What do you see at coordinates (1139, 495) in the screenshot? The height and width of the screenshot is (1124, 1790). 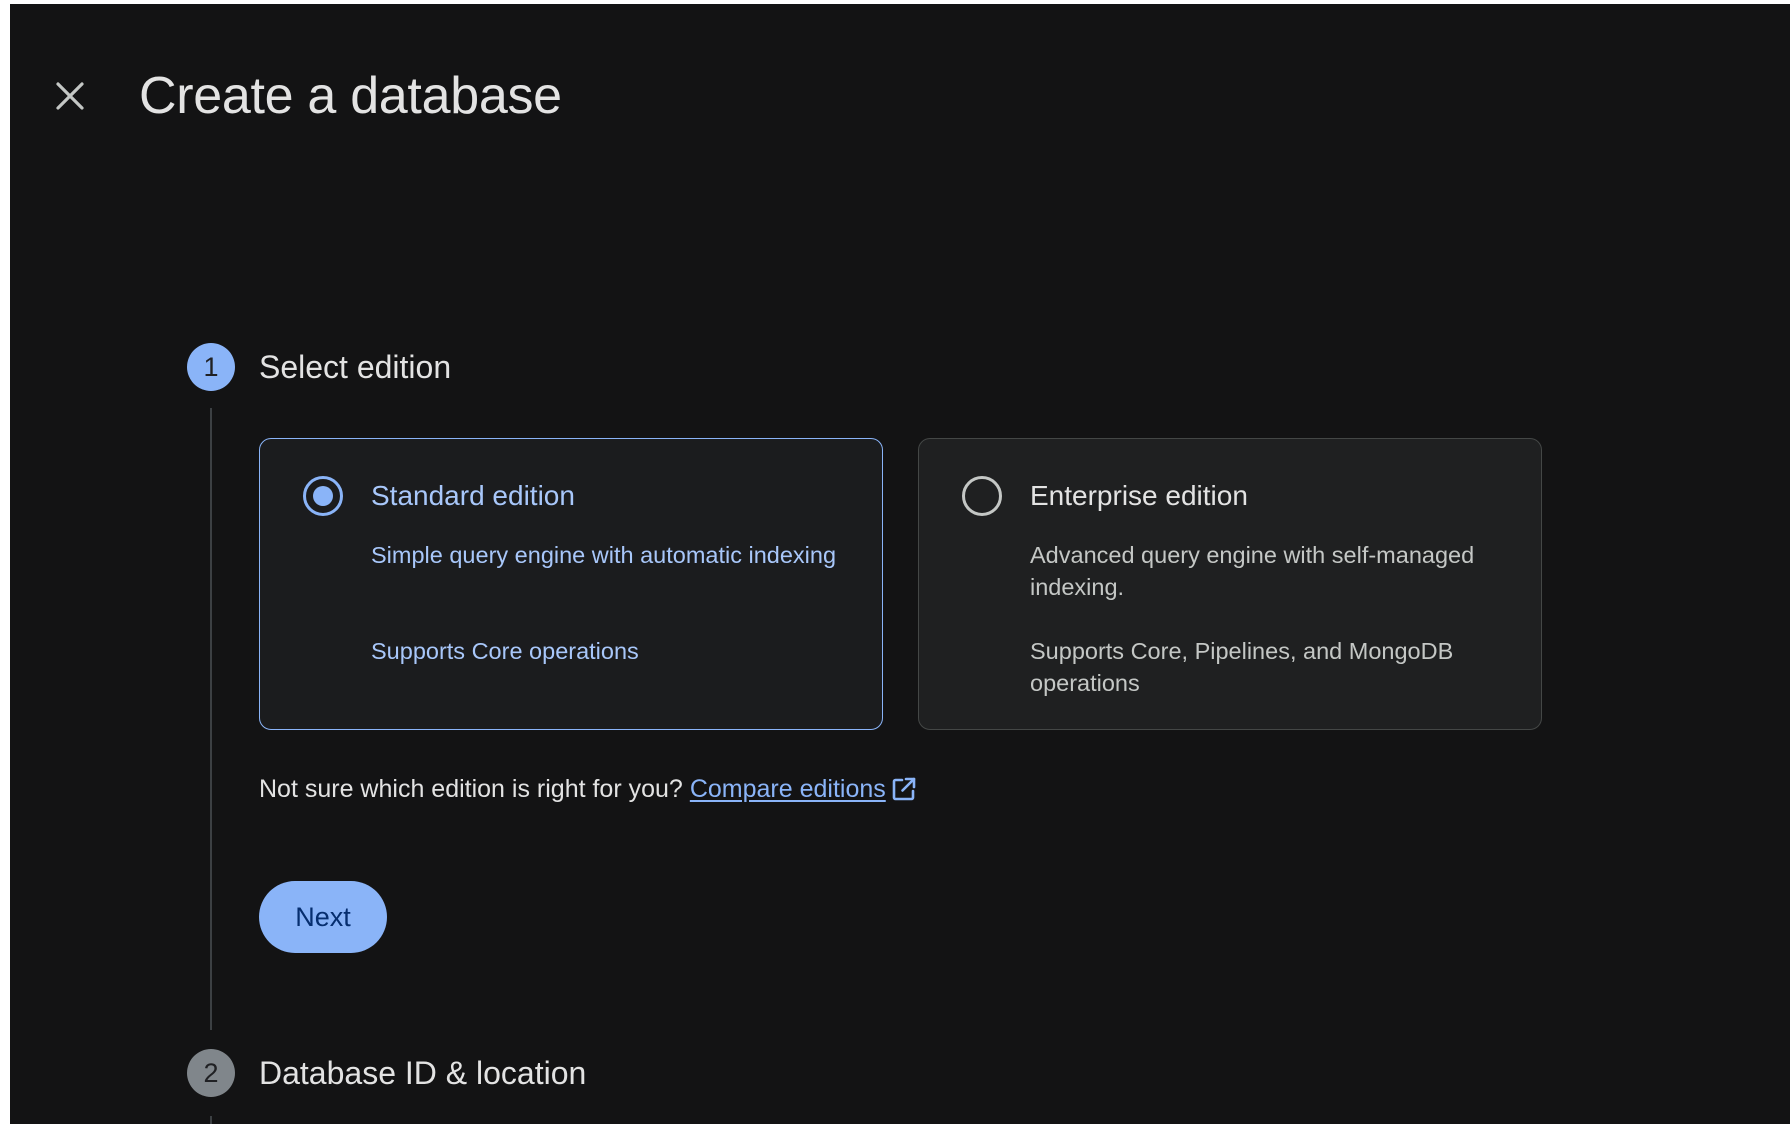 I see `enterprise-edition-title: Enterprise edition` at bounding box center [1139, 495].